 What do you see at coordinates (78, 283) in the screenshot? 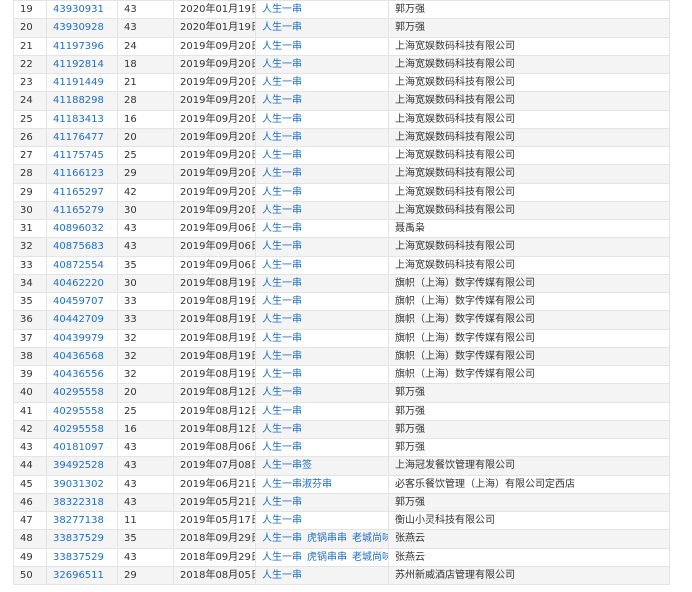
I see `registration-number-link: 40462220` at bounding box center [78, 283].